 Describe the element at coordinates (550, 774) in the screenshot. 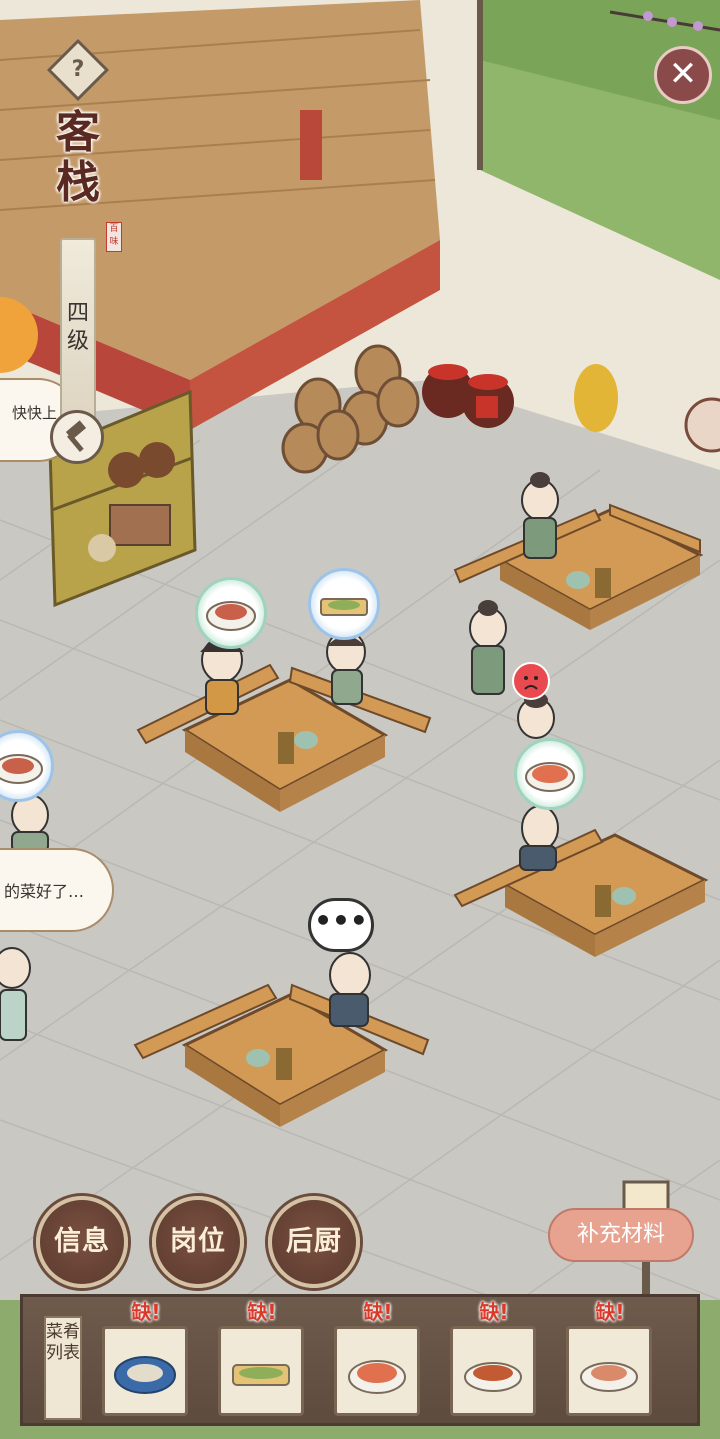

I see `order-bubble-soup` at that location.